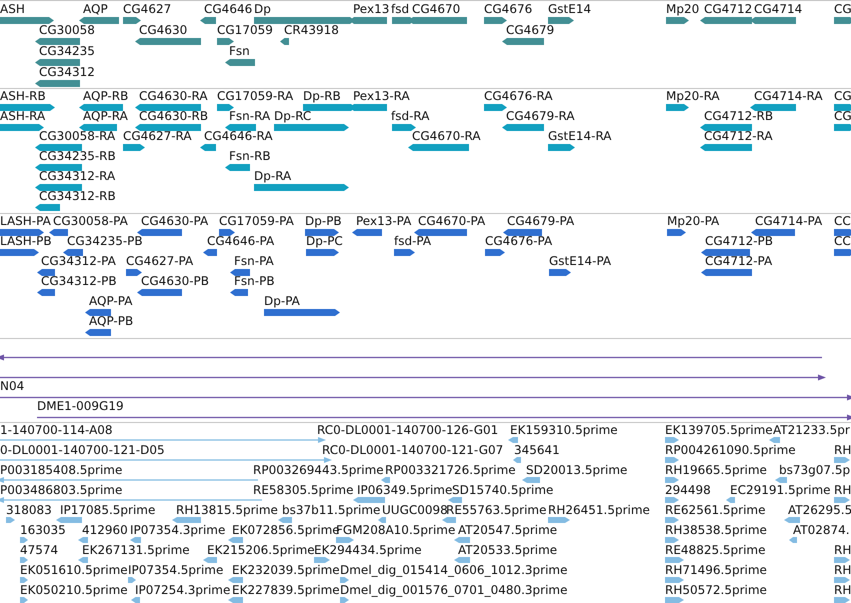 The image size is (851, 603). Describe the element at coordinates (273, 176) in the screenshot. I see `feature-label: Dp-RA` at that location.